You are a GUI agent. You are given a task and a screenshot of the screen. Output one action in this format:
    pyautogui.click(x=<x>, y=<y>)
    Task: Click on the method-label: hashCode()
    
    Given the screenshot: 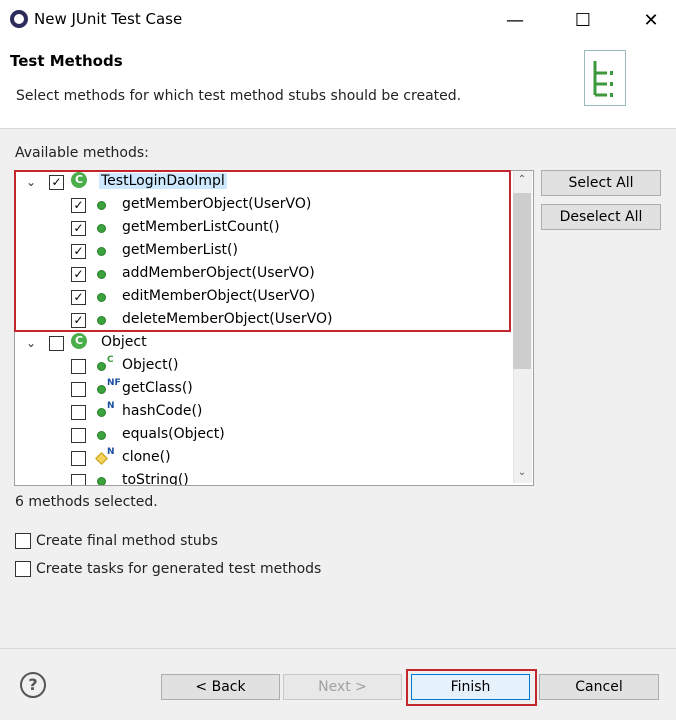 What is the action you would take?
    pyautogui.click(x=162, y=411)
    